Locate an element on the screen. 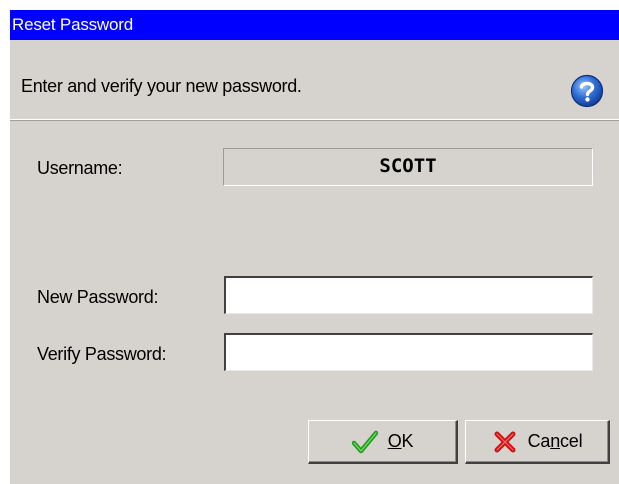 The image size is (619, 484). help-icon is located at coordinates (587, 91).